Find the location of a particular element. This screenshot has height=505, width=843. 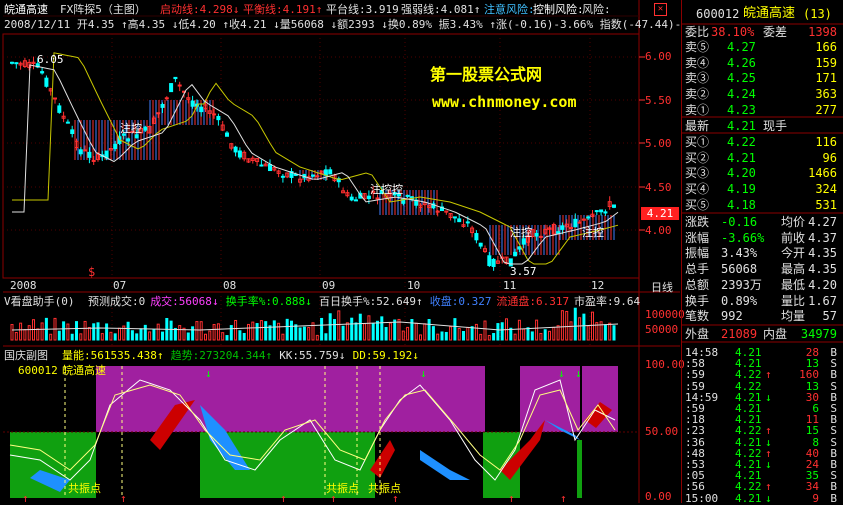

period-label: 日线 is located at coordinates (662, 287).